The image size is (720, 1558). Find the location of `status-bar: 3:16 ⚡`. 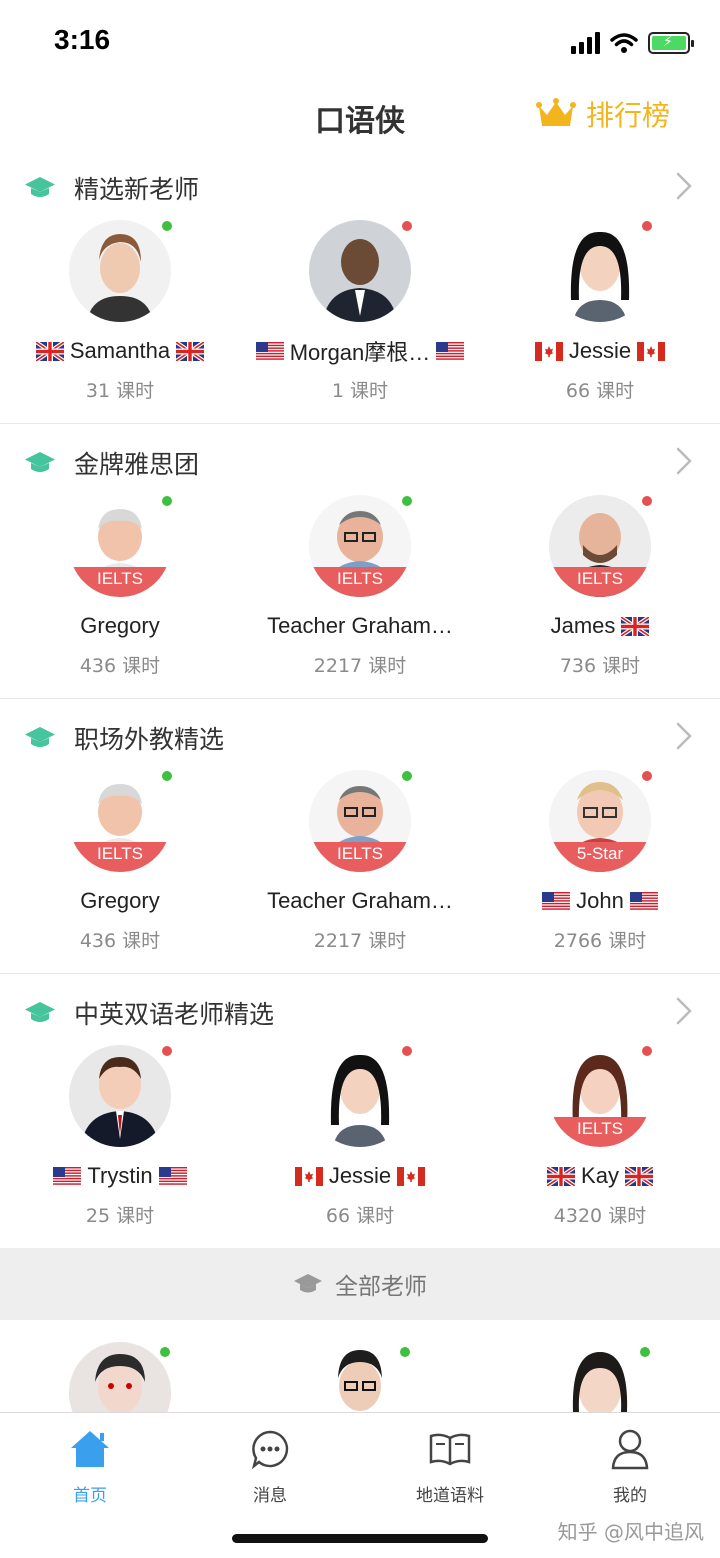

status-bar: 3:16 ⚡ is located at coordinates (360, 43).